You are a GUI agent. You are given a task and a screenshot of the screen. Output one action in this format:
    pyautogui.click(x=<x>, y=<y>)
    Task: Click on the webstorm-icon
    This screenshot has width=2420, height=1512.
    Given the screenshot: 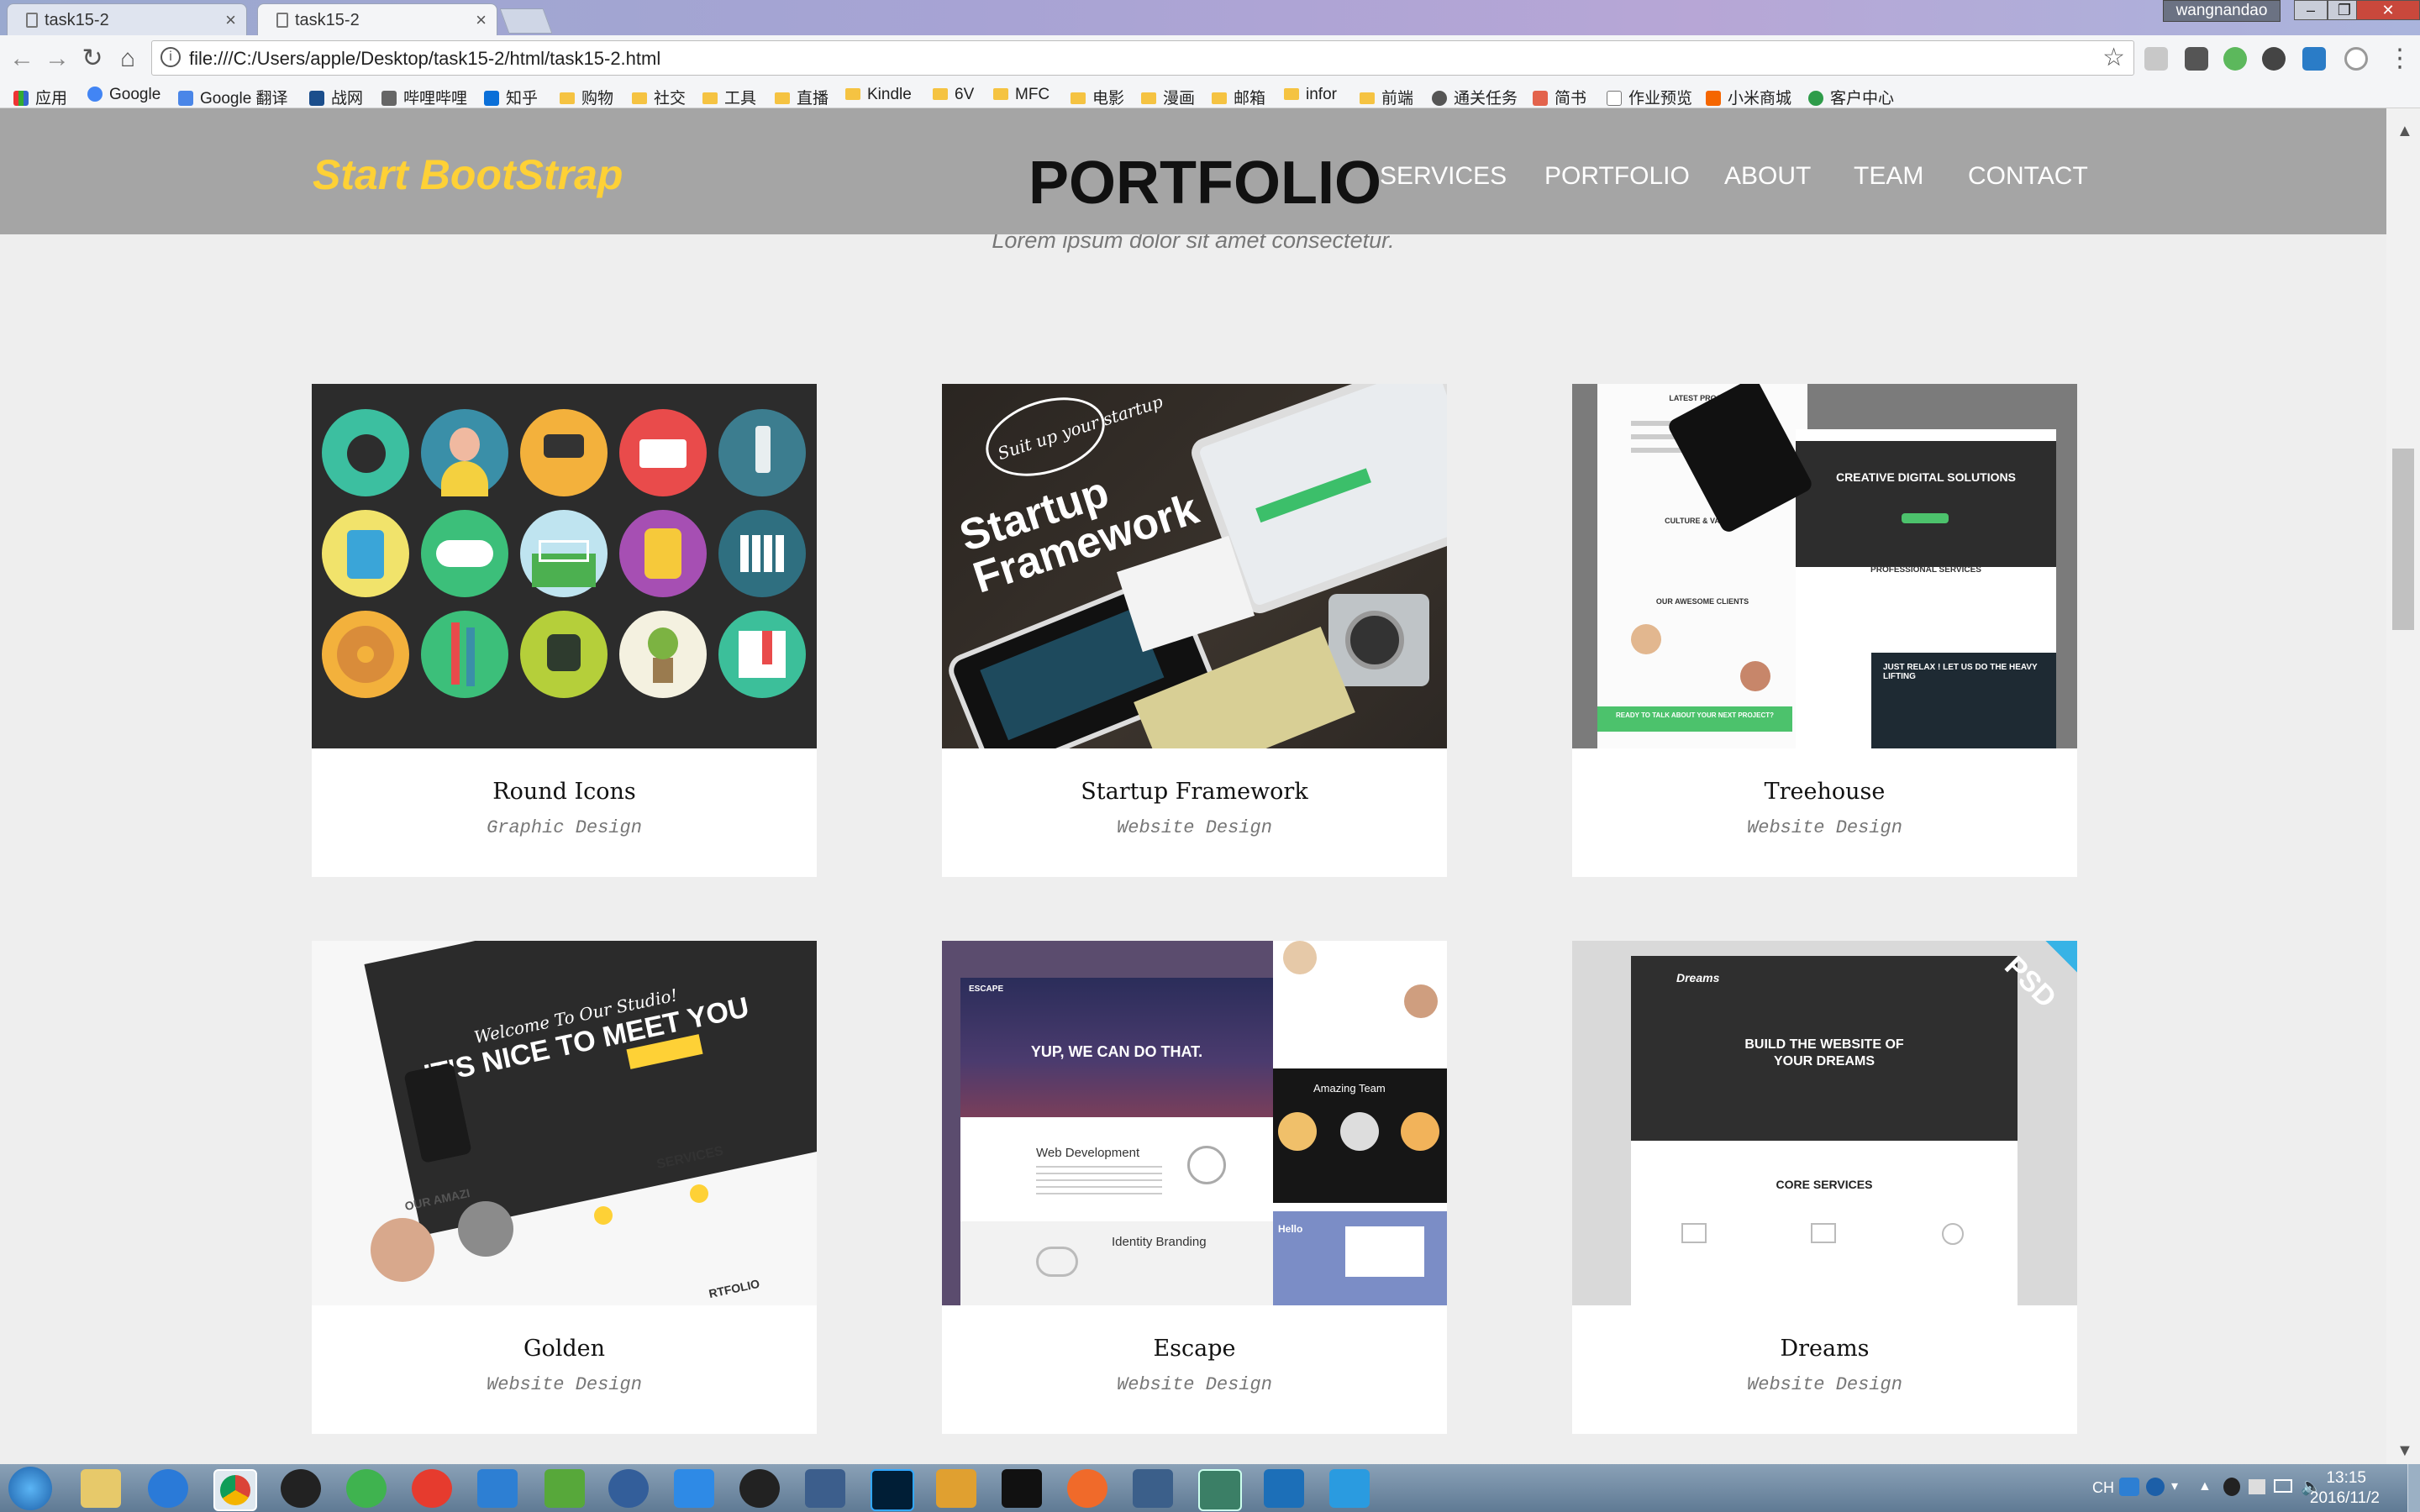 What is the action you would take?
    pyautogui.click(x=1022, y=1488)
    